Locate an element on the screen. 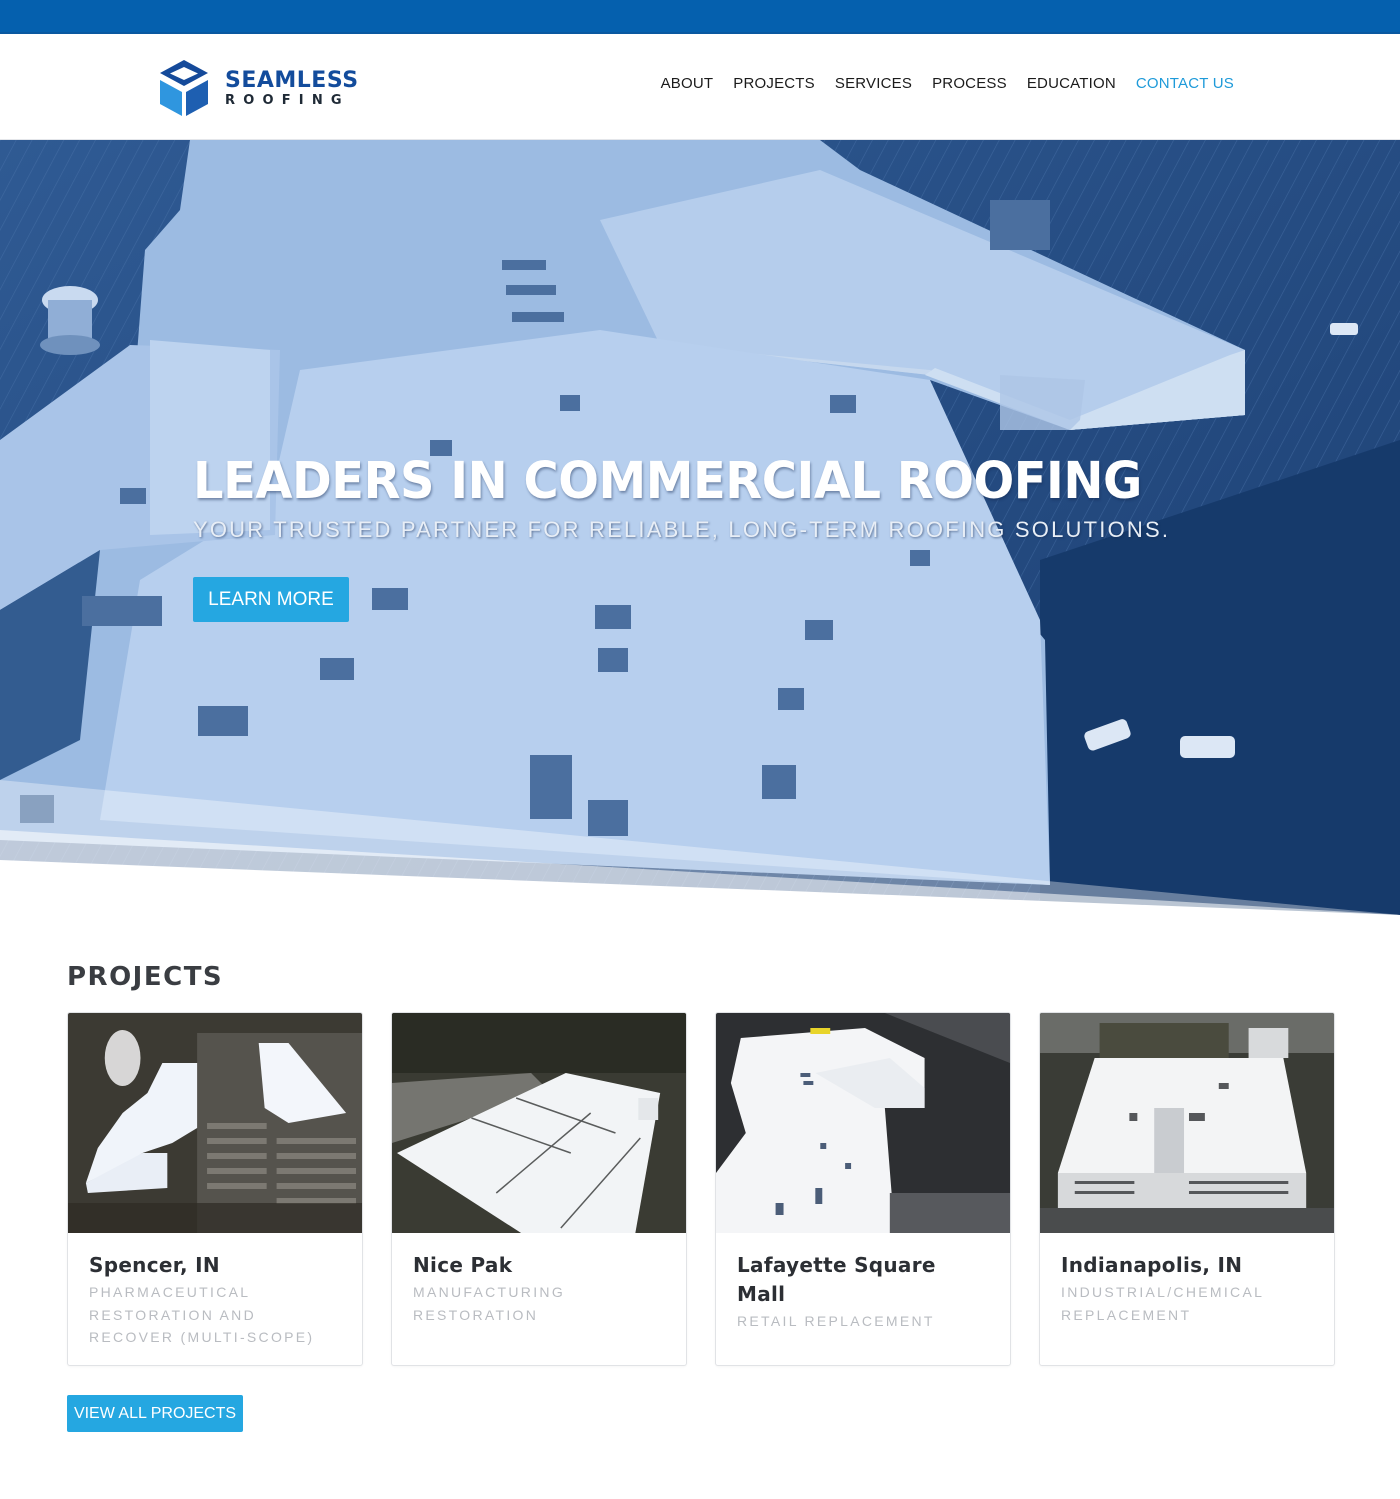  view-all-projects-button: VIEW ALL PROJECTS is located at coordinates (155, 1413).